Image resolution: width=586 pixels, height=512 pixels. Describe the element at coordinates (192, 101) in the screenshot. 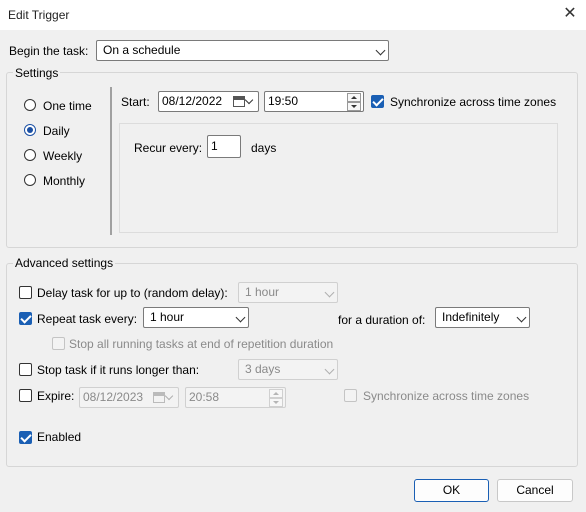

I see `start-date-value: 08/12/2022` at that location.